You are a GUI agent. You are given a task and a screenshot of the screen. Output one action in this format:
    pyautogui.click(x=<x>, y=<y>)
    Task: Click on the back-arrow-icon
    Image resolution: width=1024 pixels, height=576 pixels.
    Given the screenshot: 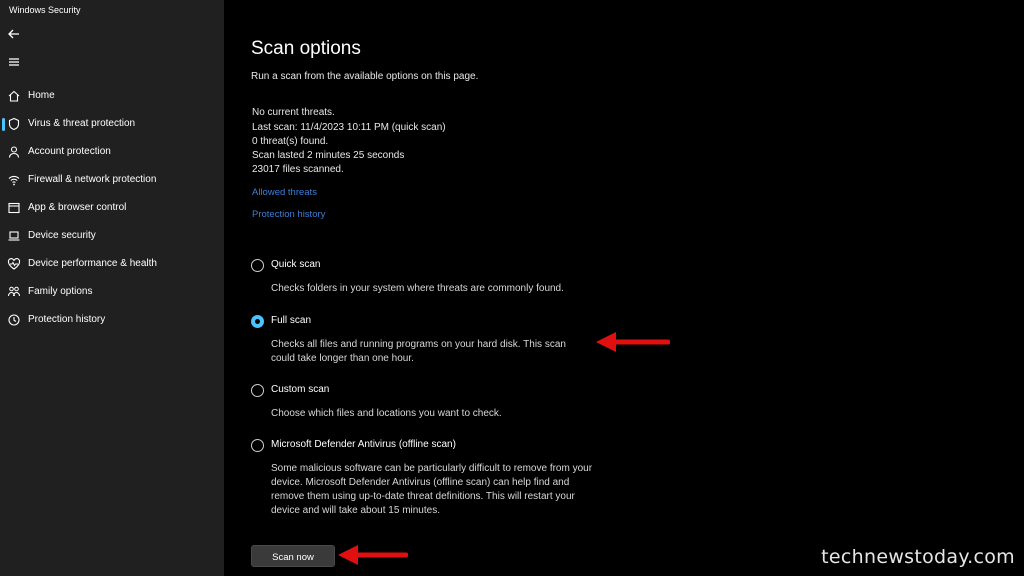 What is the action you would take?
    pyautogui.click(x=13, y=34)
    